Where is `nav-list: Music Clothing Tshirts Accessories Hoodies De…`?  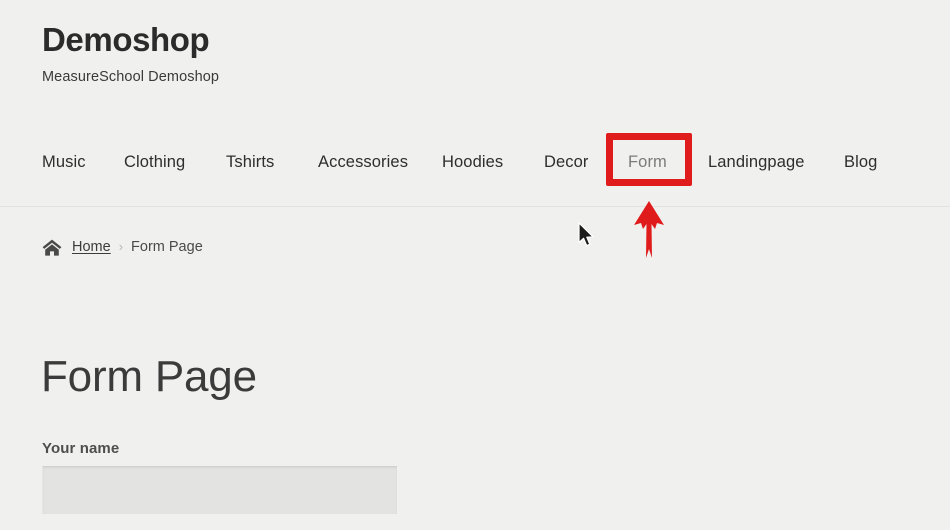 nav-list: Music Clothing Tshirts Accessories Hoodies De… is located at coordinates (475, 167).